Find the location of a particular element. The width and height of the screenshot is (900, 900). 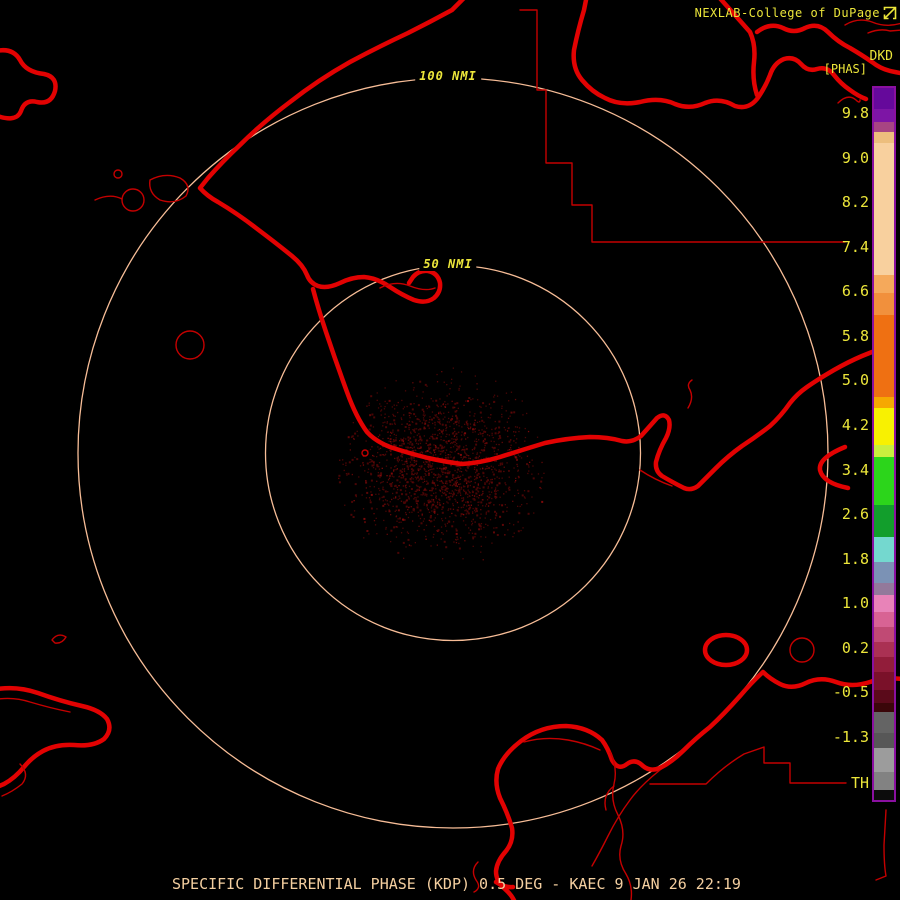

shore-dot is located at coordinates (365, 453).